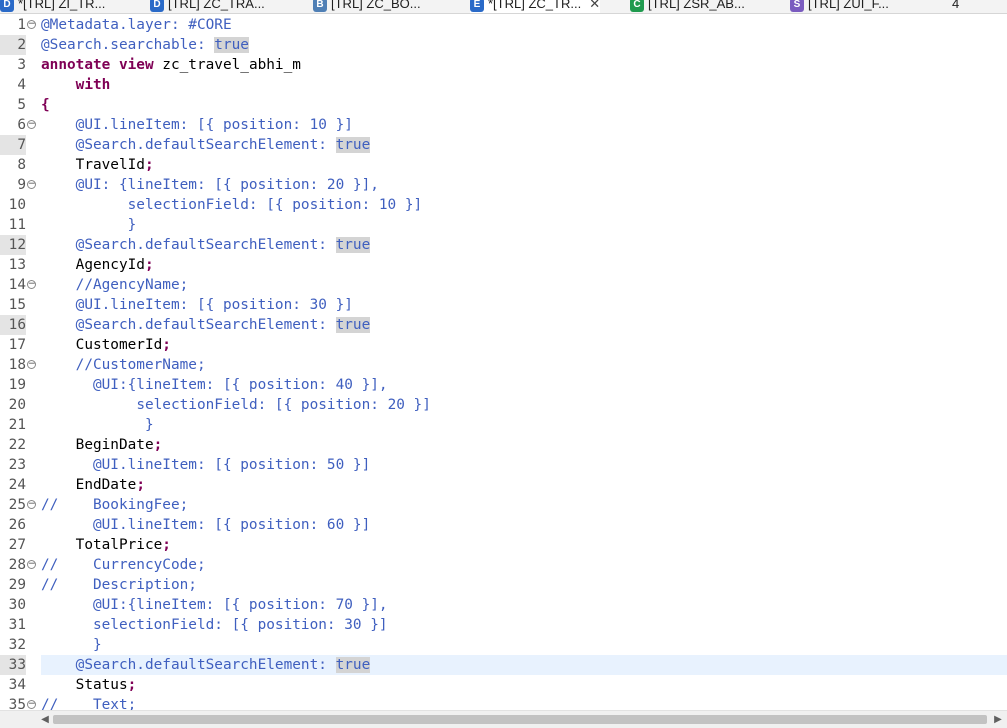 Image resolution: width=1007 pixels, height=728 pixels. What do you see at coordinates (520, 719) in the screenshot?
I see `scrollbar-thumb` at bounding box center [520, 719].